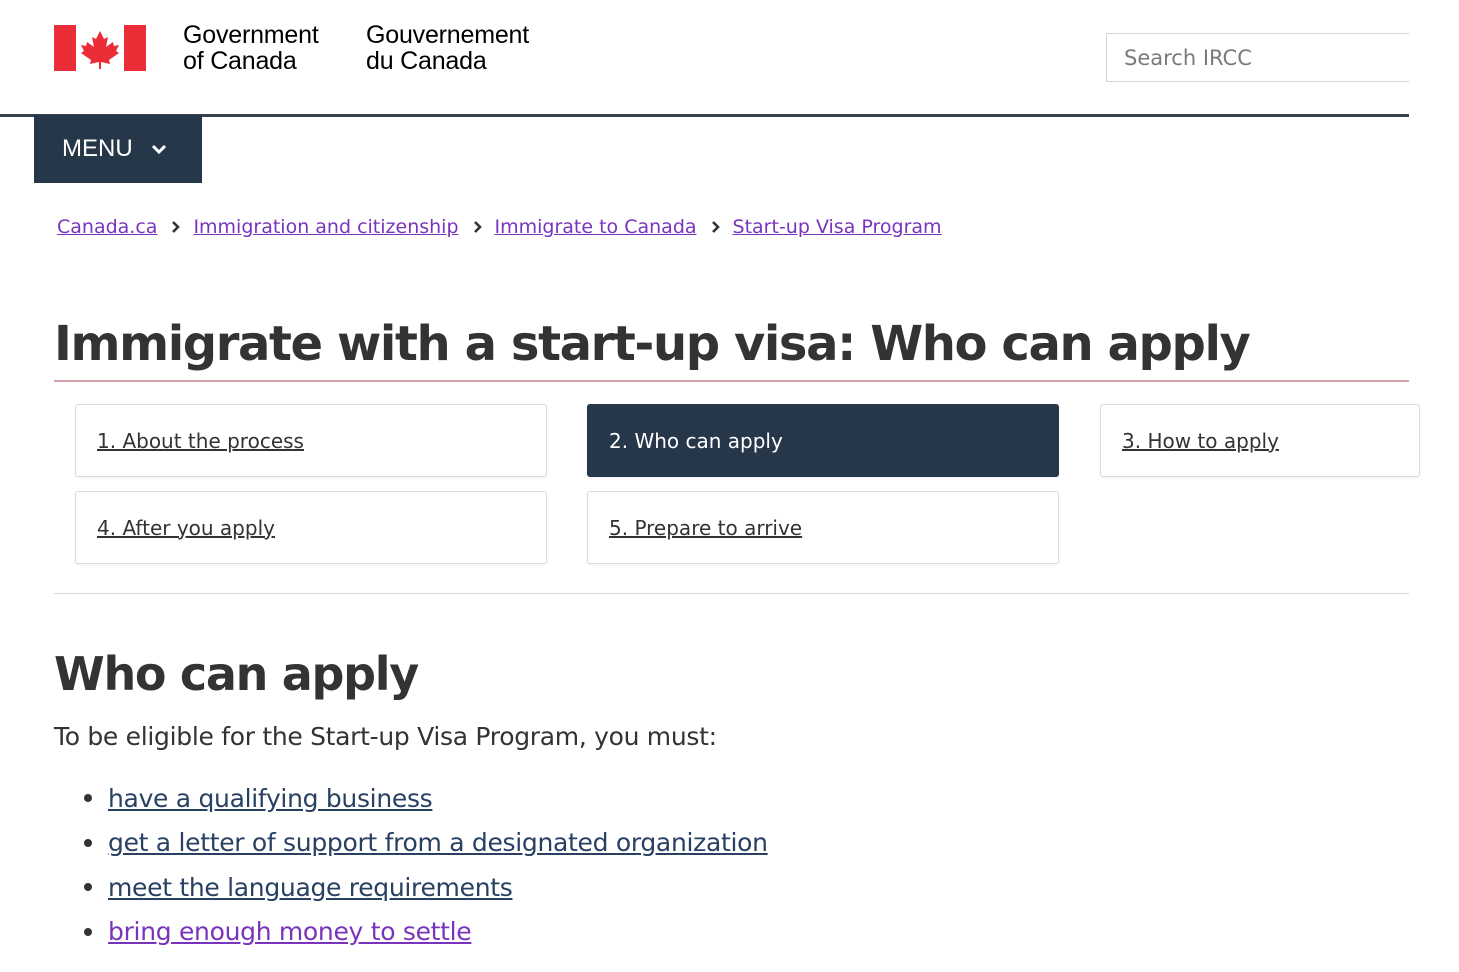 The image size is (1459, 972). I want to click on signature-en-line-2: of Canada, so click(240, 61).